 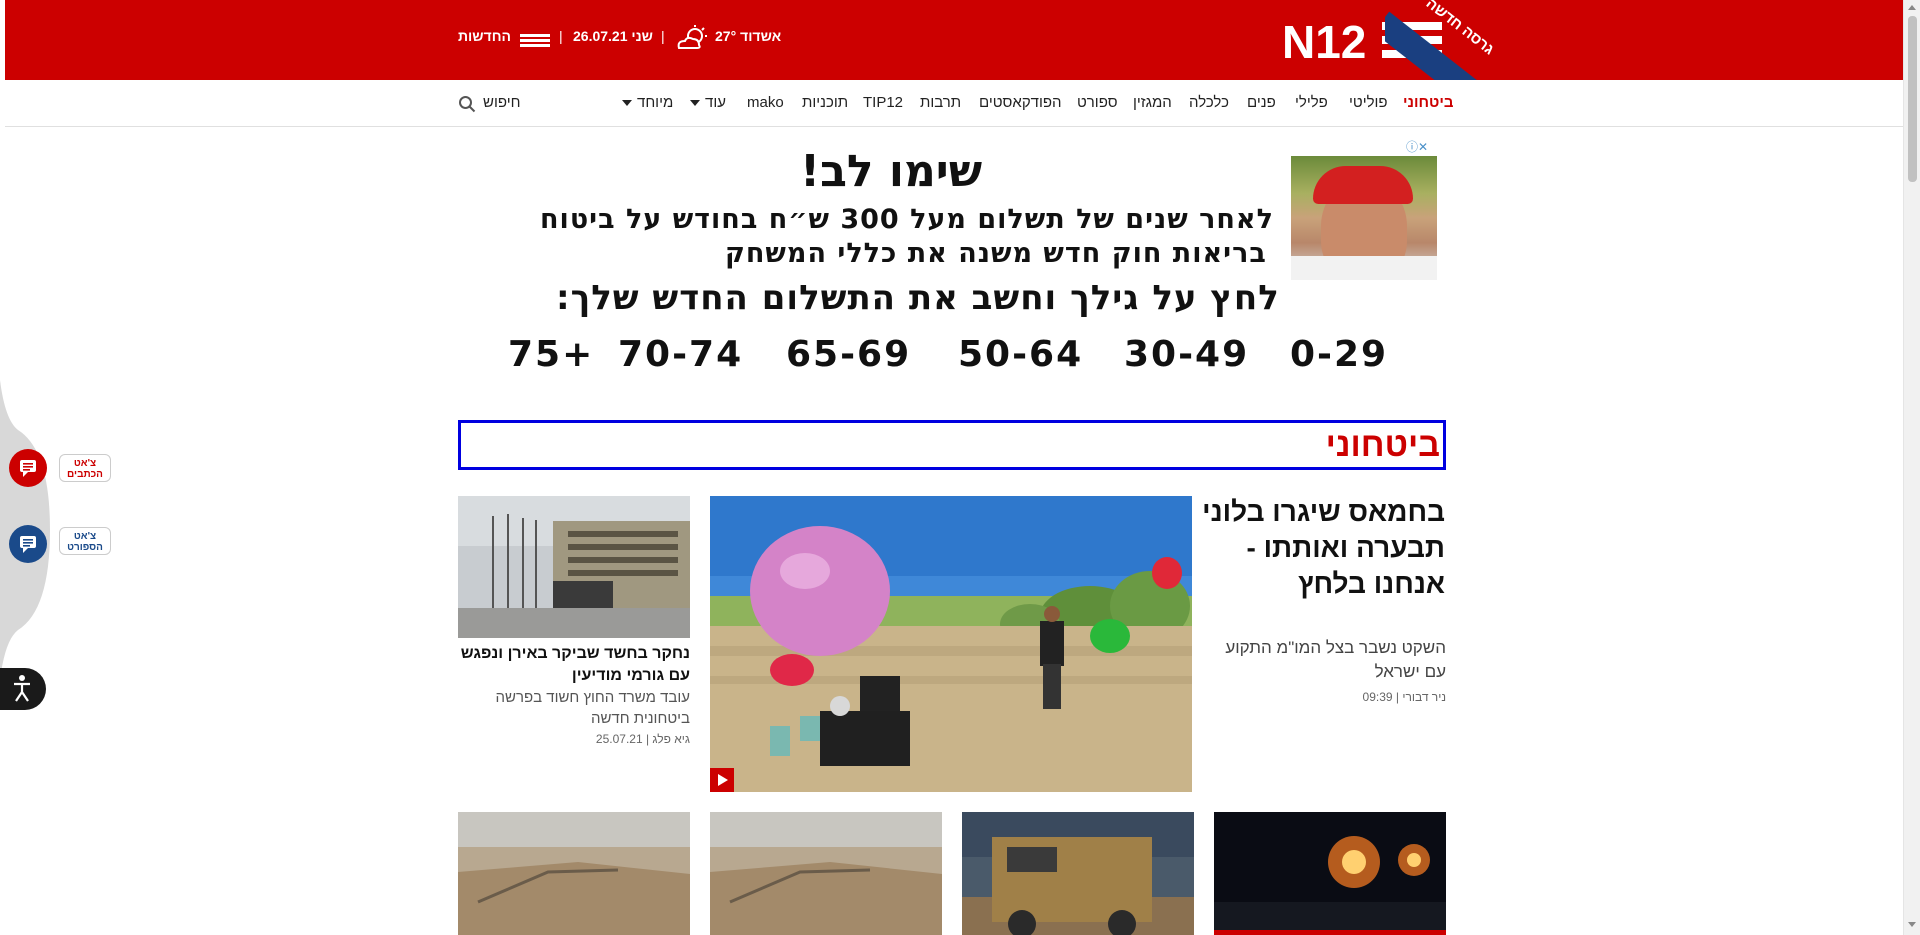 I want to click on nav-item-special-label: מיוחד, so click(x=655, y=102).